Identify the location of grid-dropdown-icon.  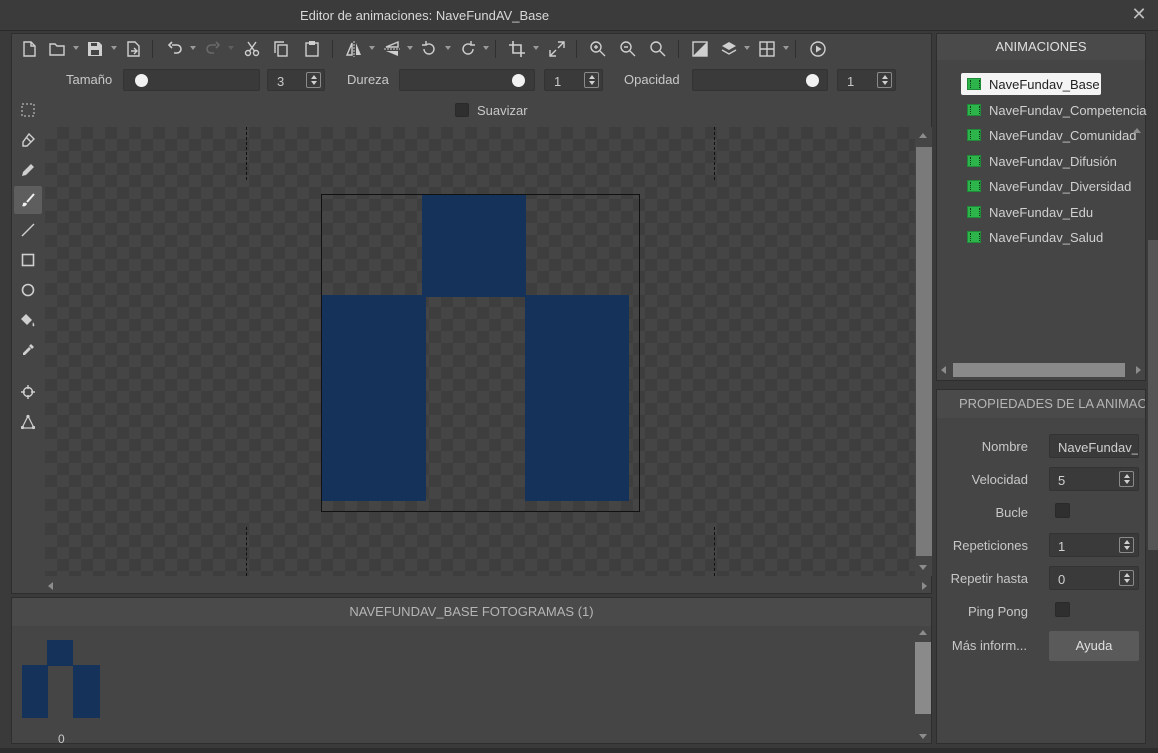
(786, 48).